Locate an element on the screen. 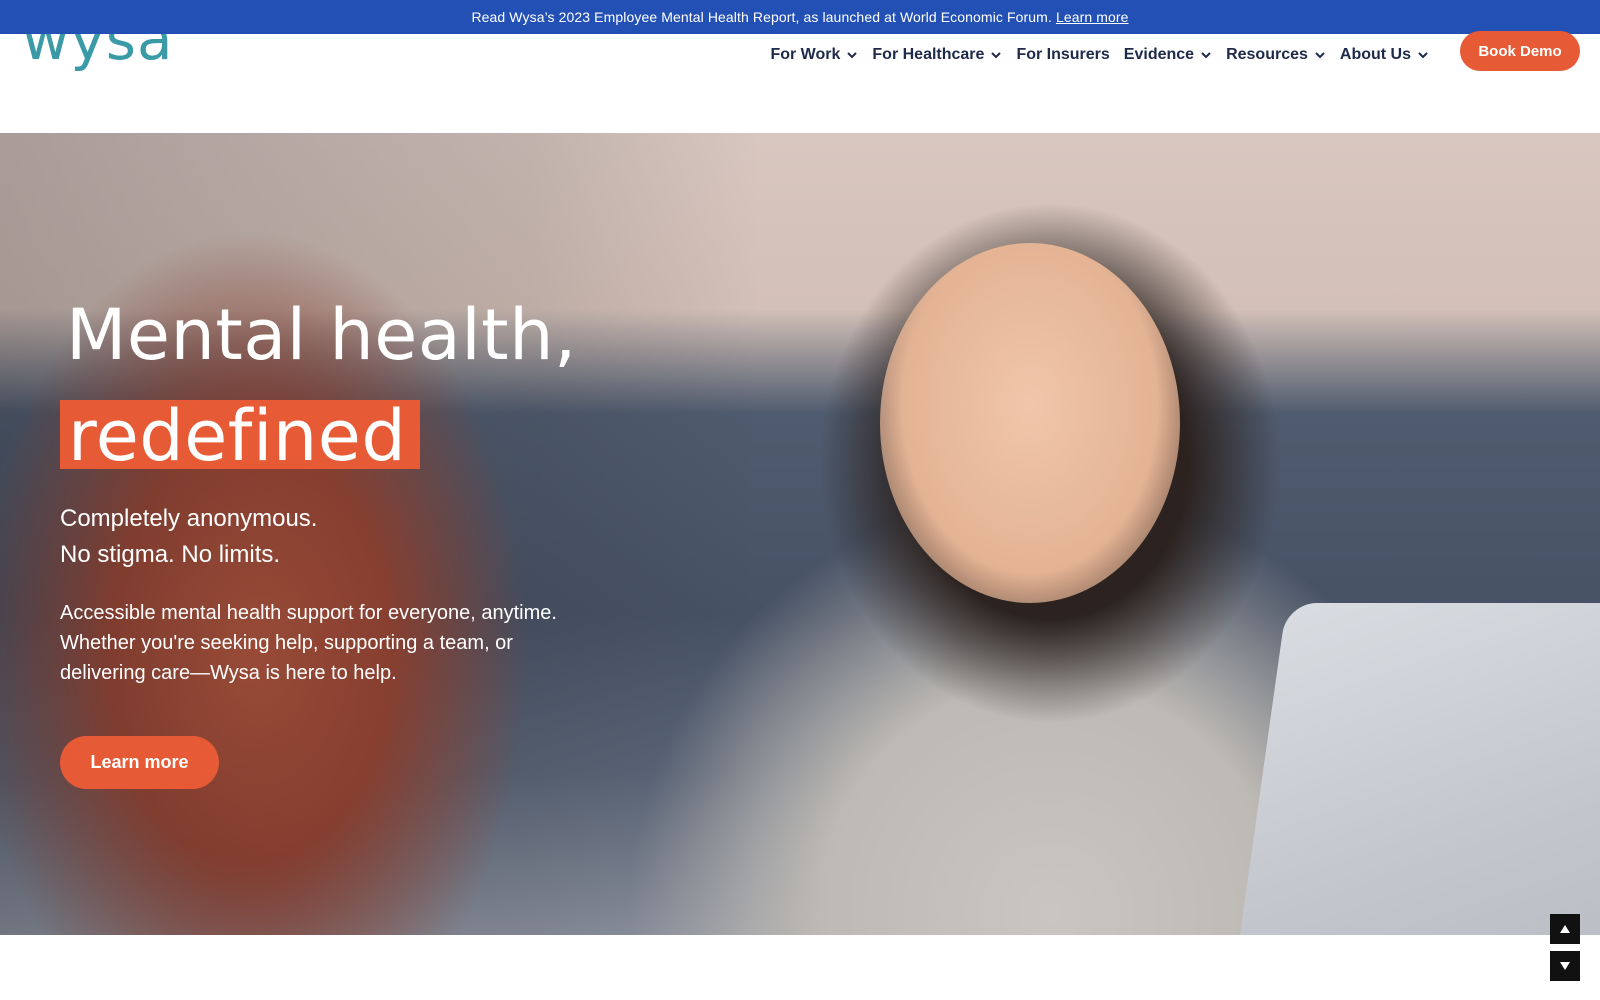  hero-desc-line3: delivering care—Wysa is here to help. is located at coordinates (228, 673).